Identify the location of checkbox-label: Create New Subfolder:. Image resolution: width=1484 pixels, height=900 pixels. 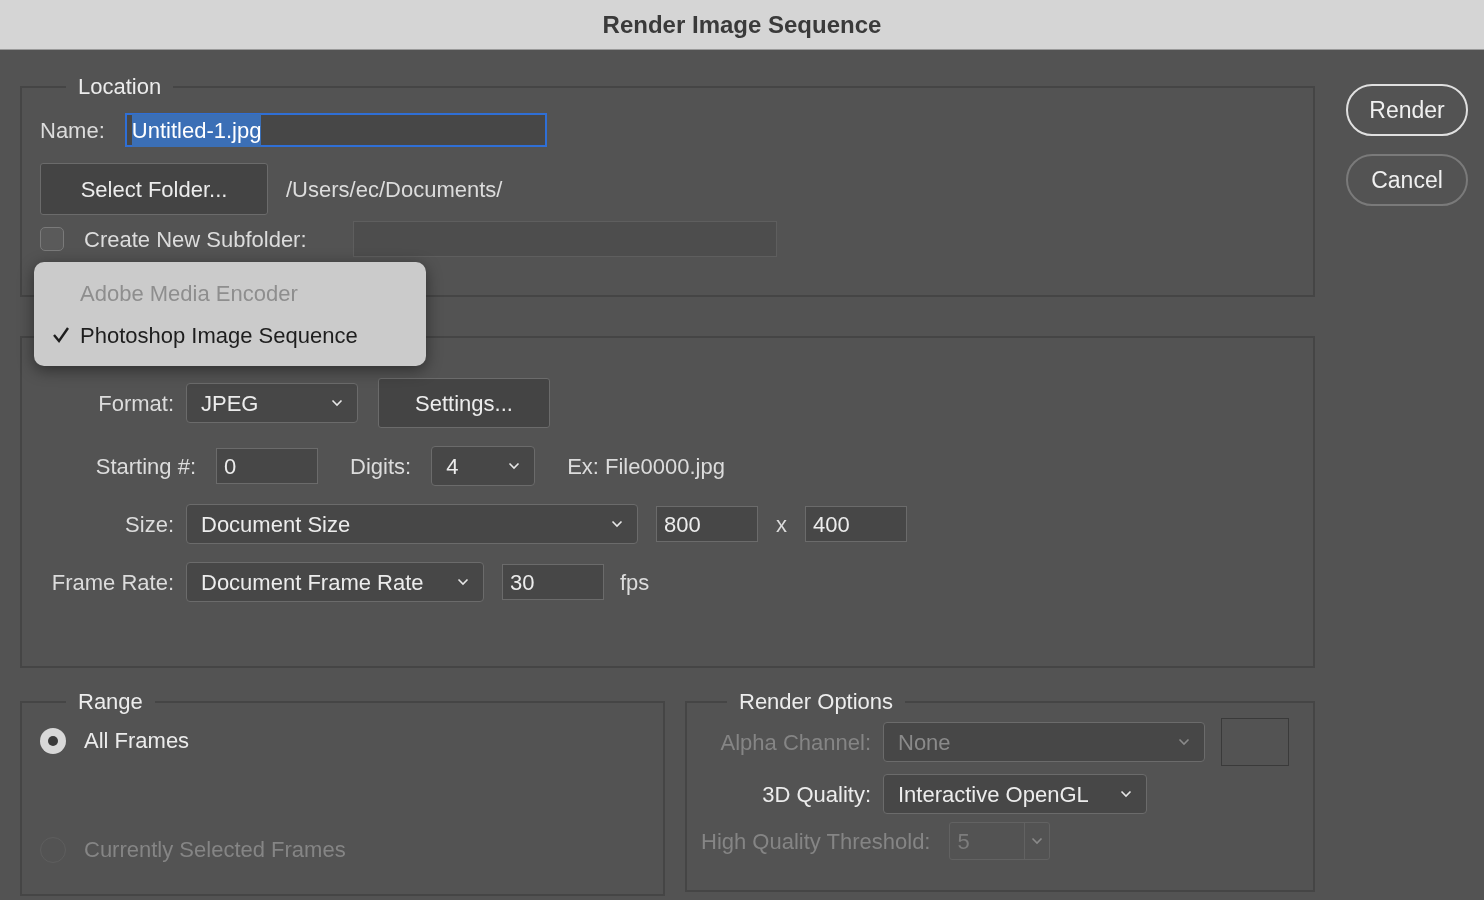
(195, 239).